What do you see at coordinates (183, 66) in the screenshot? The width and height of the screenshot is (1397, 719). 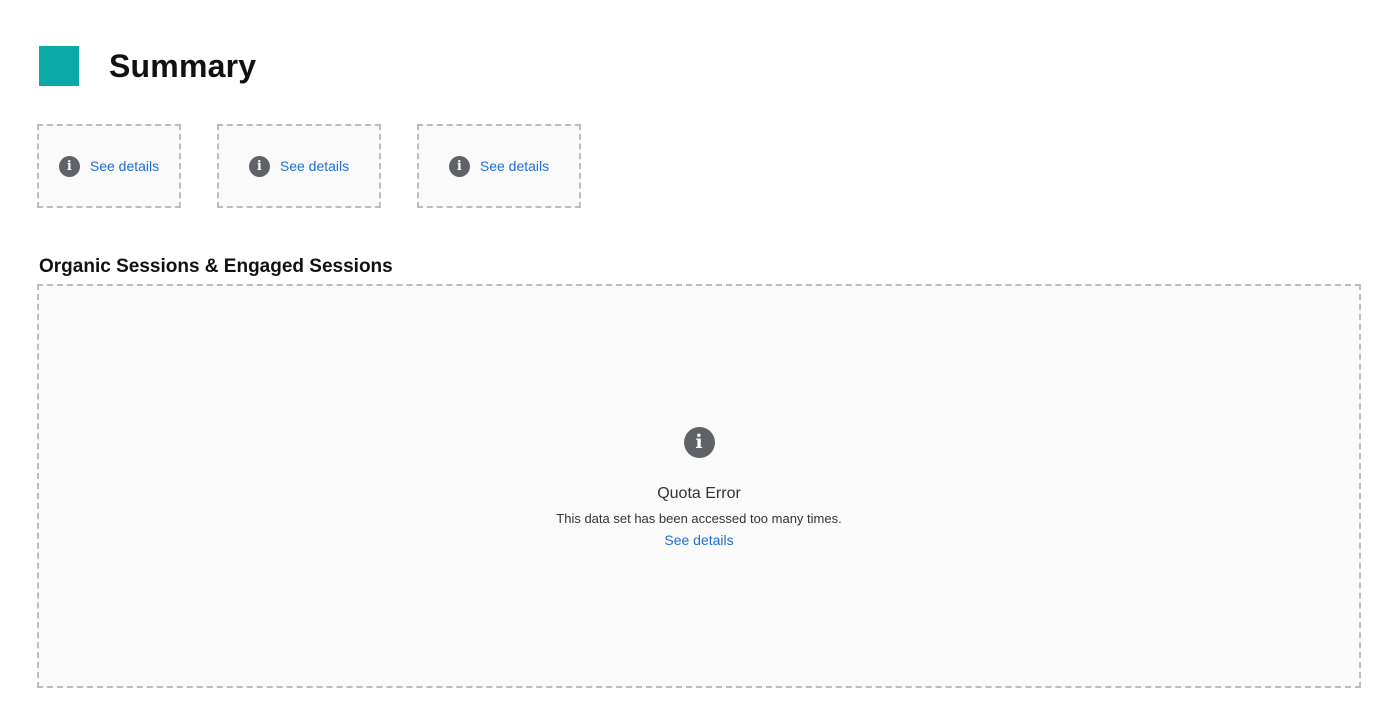 I see `page-title: Summary` at bounding box center [183, 66].